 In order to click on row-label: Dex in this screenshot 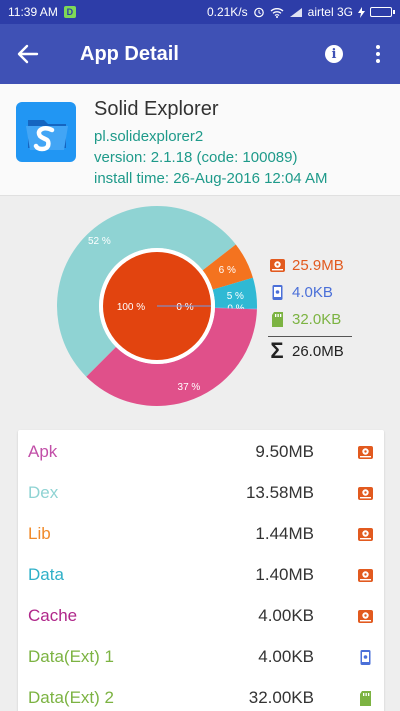, I will do `click(43, 492)`.